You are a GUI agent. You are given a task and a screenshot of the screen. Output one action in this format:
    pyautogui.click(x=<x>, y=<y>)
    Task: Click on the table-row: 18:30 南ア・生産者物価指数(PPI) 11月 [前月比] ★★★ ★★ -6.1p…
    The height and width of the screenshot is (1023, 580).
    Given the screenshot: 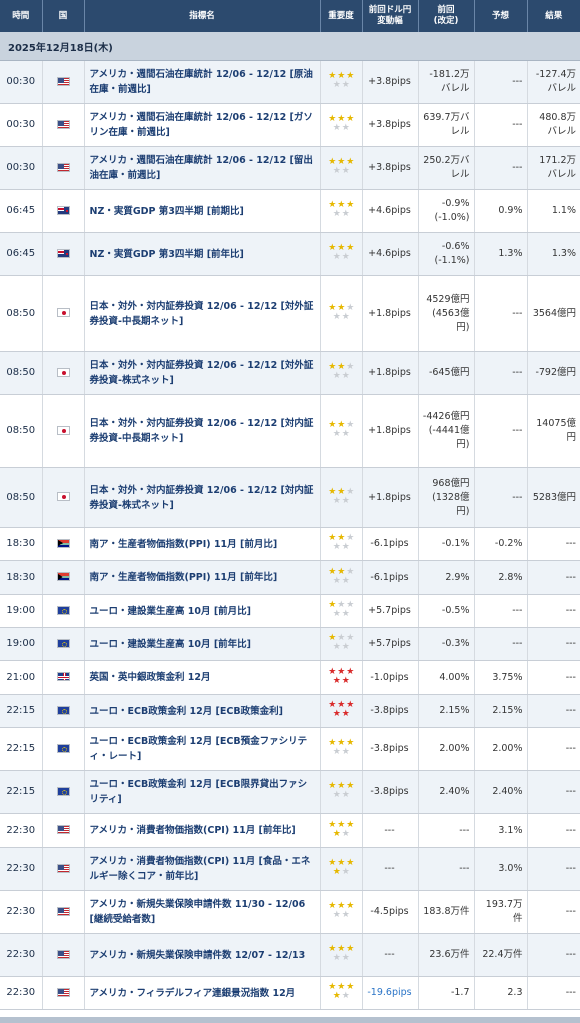 What is the action you would take?
    pyautogui.click(x=290, y=544)
    